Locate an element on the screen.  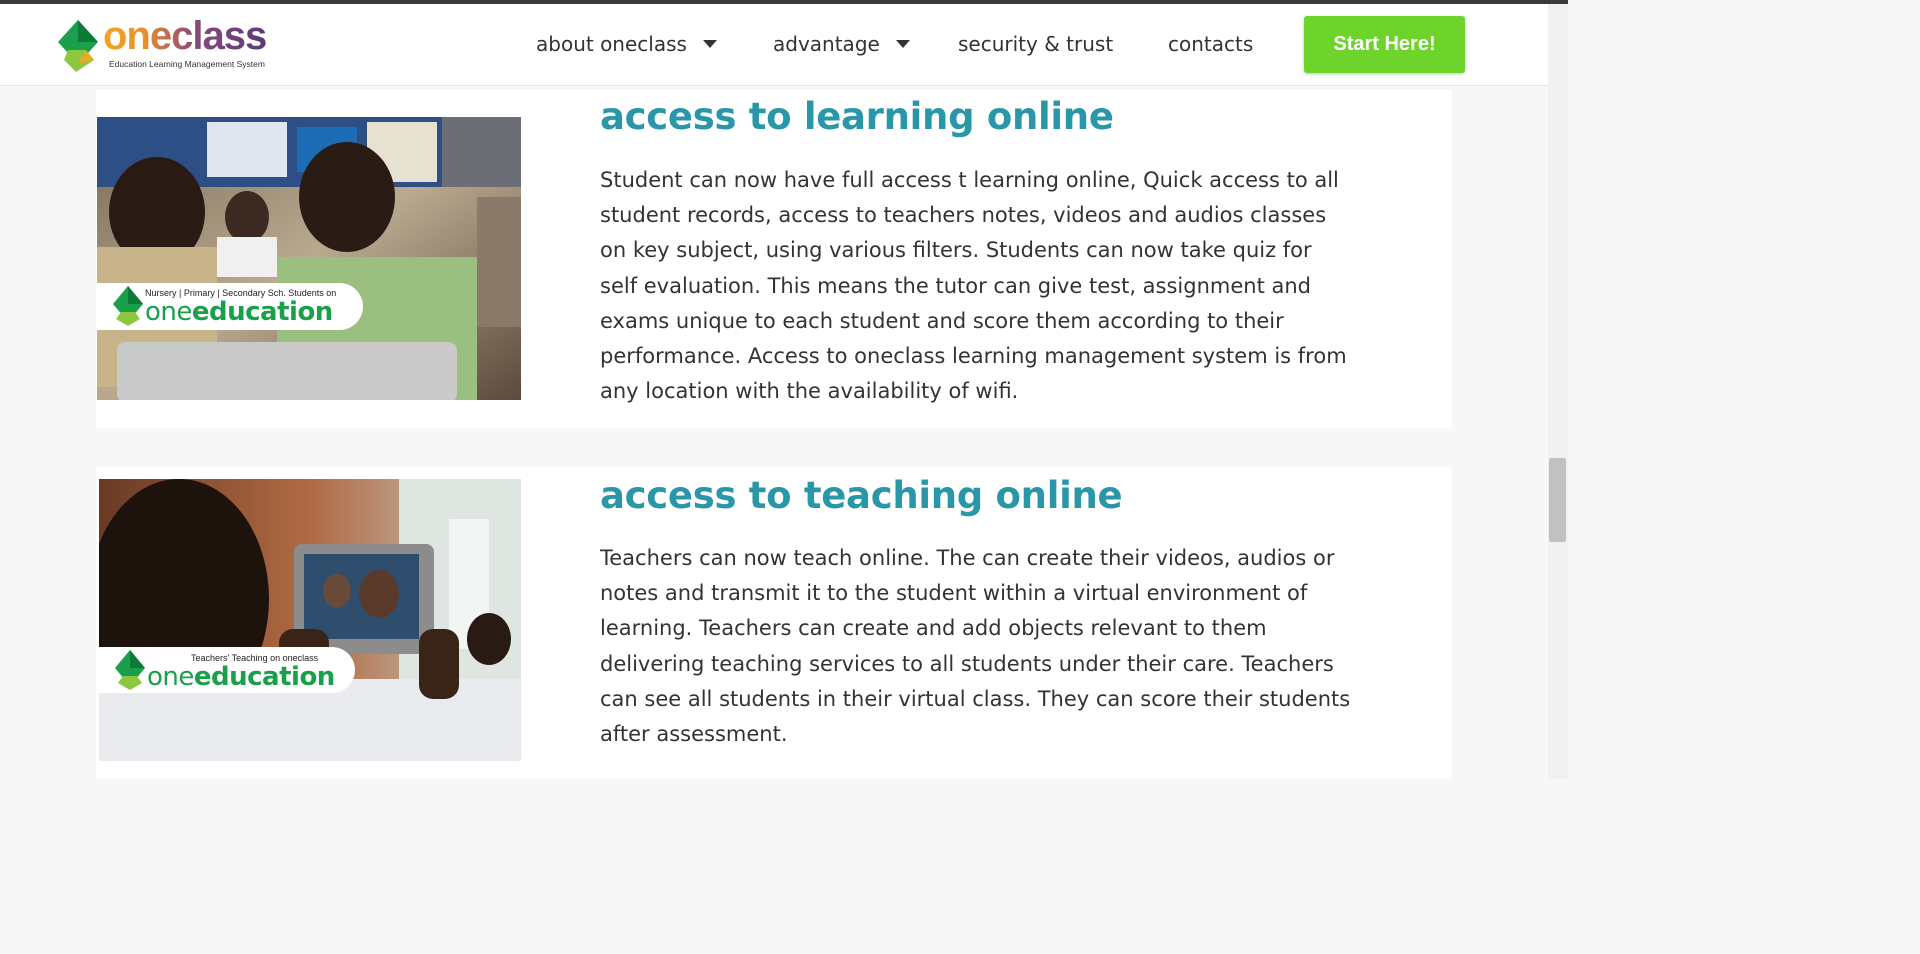
nav-advantage-label: advantage is located at coordinates (826, 44).